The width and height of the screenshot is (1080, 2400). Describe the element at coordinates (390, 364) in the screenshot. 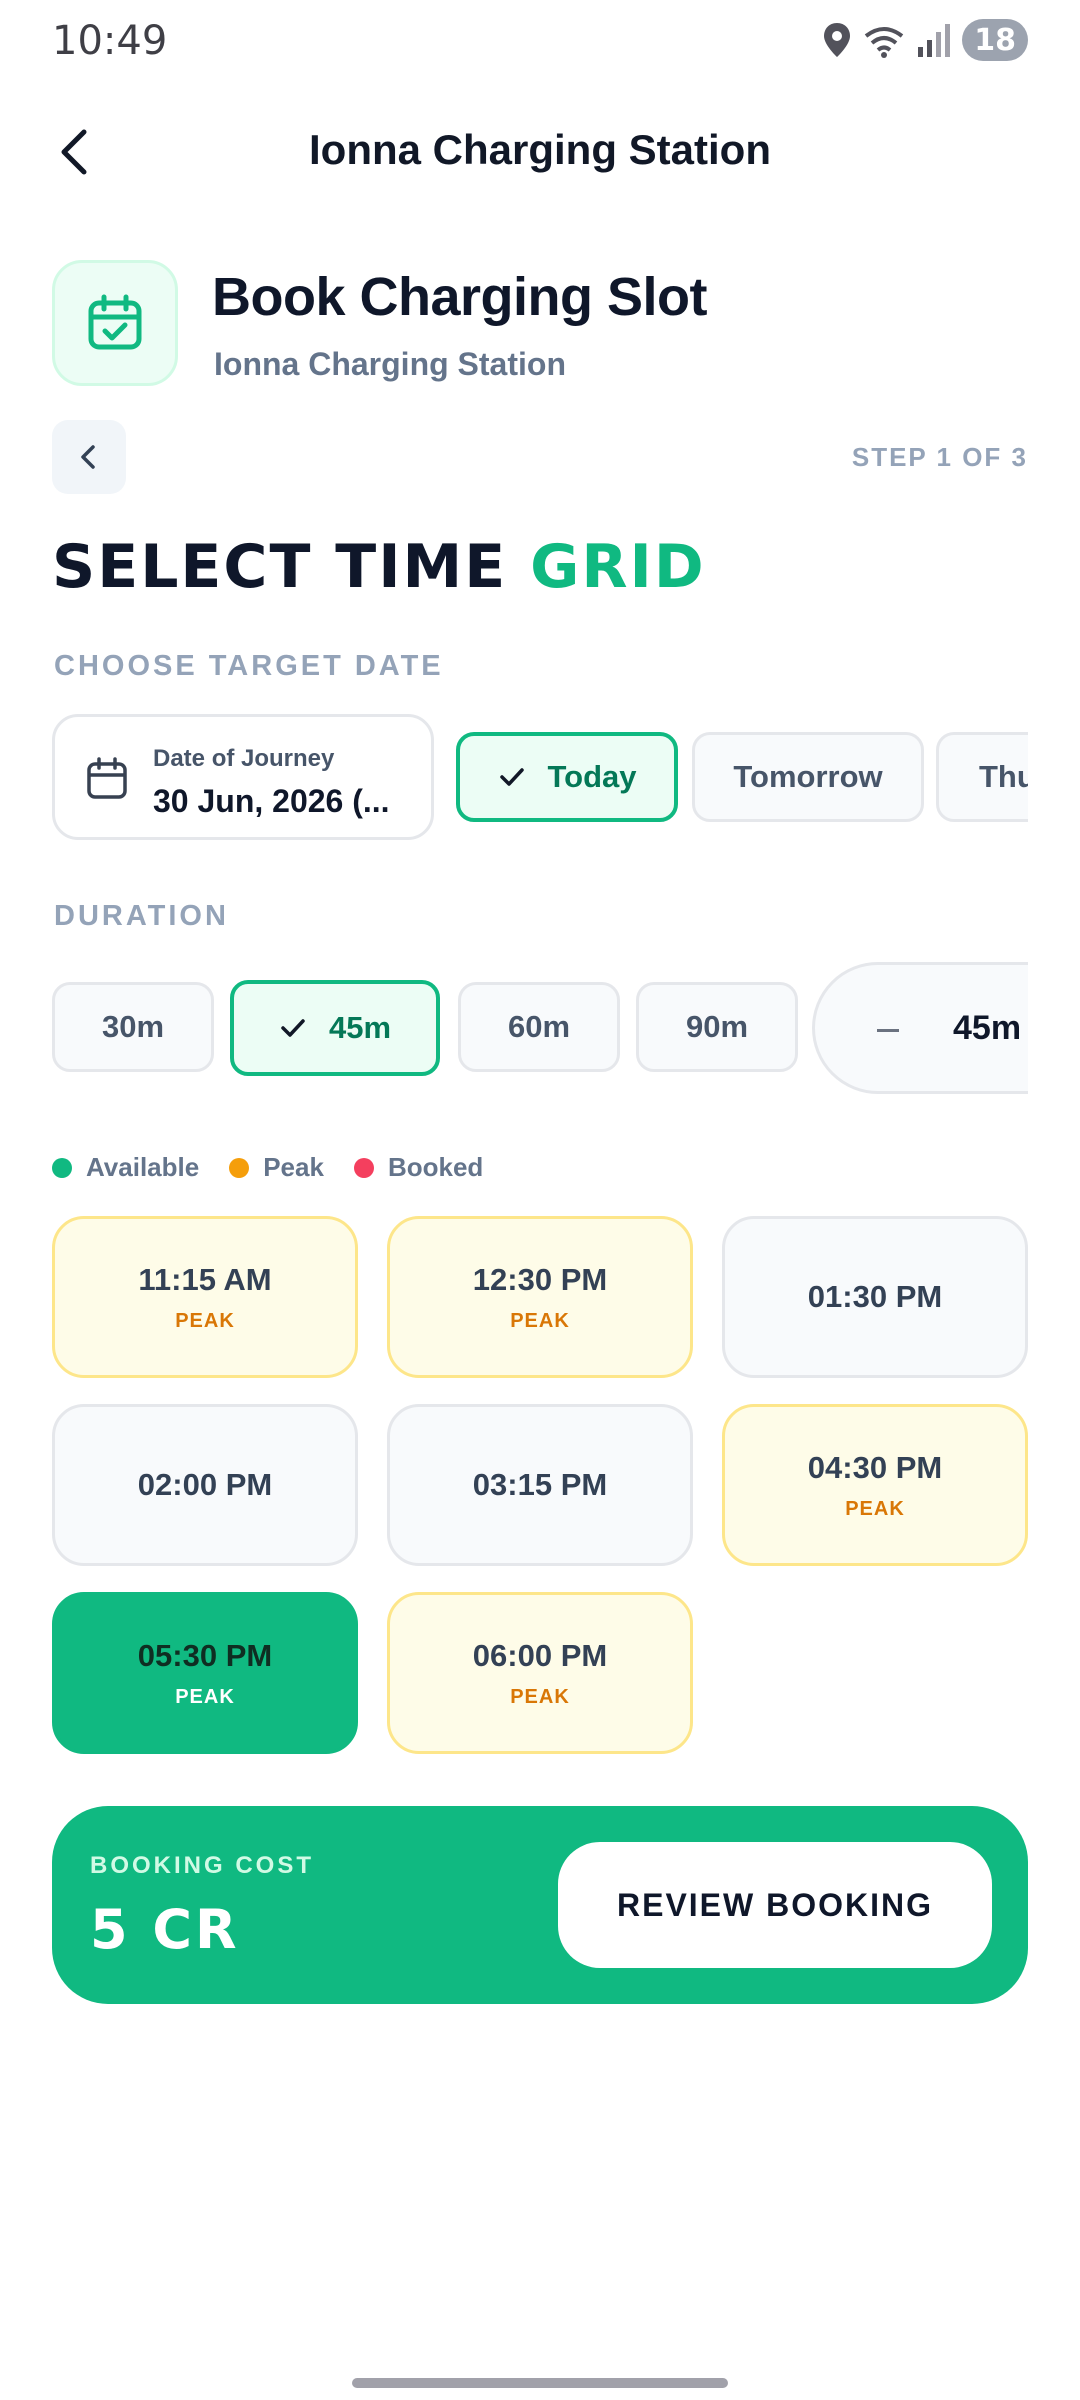

I see `page-subtitle: Ionna Charging Station` at that location.